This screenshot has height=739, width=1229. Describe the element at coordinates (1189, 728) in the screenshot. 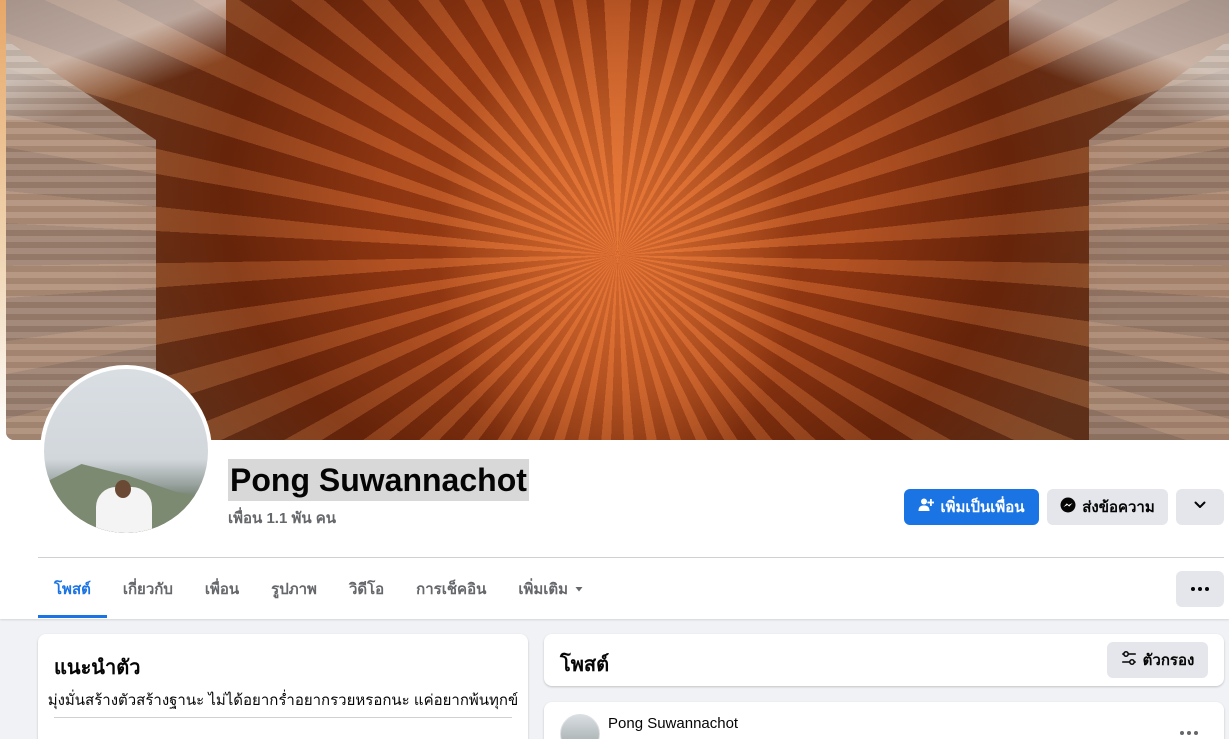

I see `post-options-button` at that location.